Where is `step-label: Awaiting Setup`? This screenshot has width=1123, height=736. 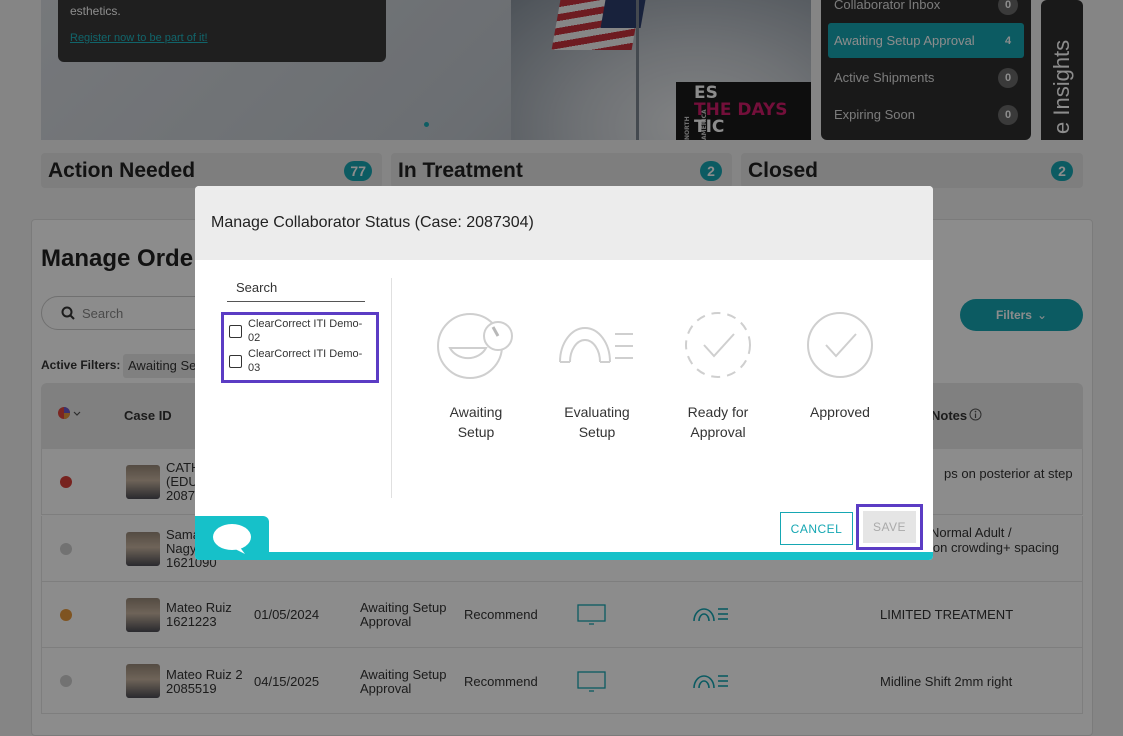
step-label: Awaiting Setup is located at coordinates (476, 422).